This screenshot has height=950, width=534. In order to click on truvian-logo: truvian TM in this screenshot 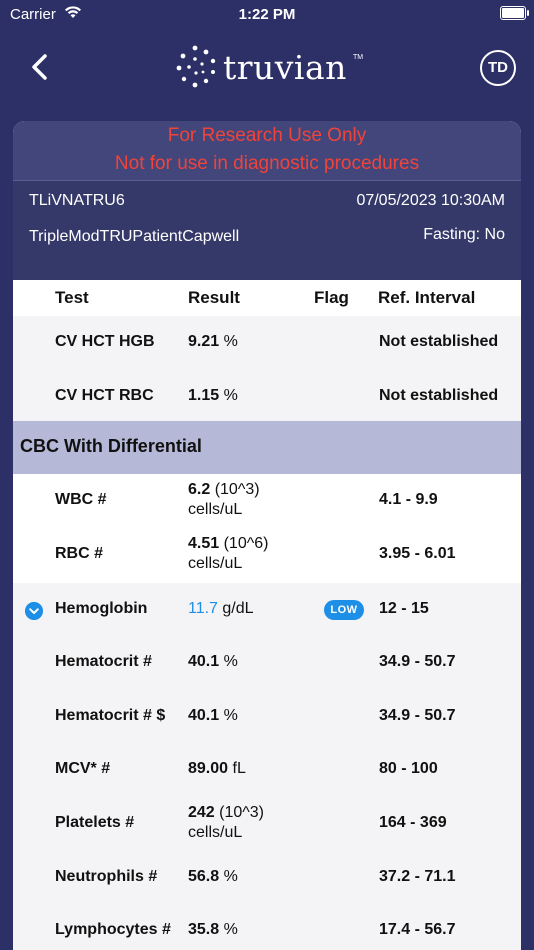, I will do `click(270, 67)`.